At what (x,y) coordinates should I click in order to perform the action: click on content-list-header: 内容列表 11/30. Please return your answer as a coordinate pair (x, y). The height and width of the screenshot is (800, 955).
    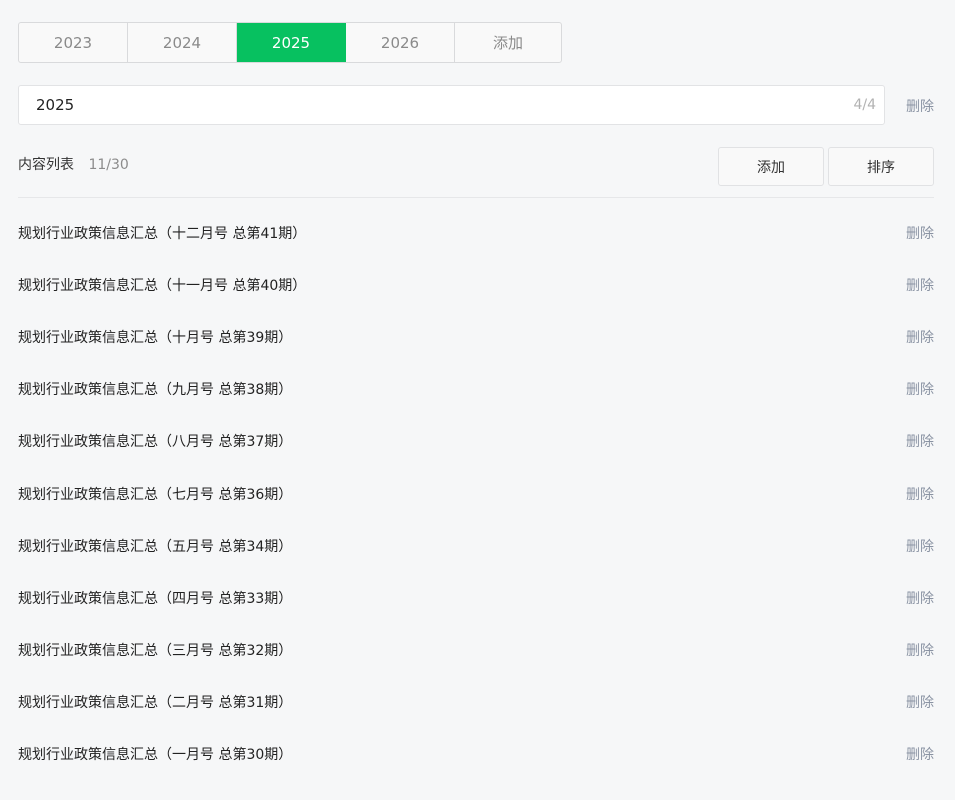
    Looking at the image, I should click on (73, 164).